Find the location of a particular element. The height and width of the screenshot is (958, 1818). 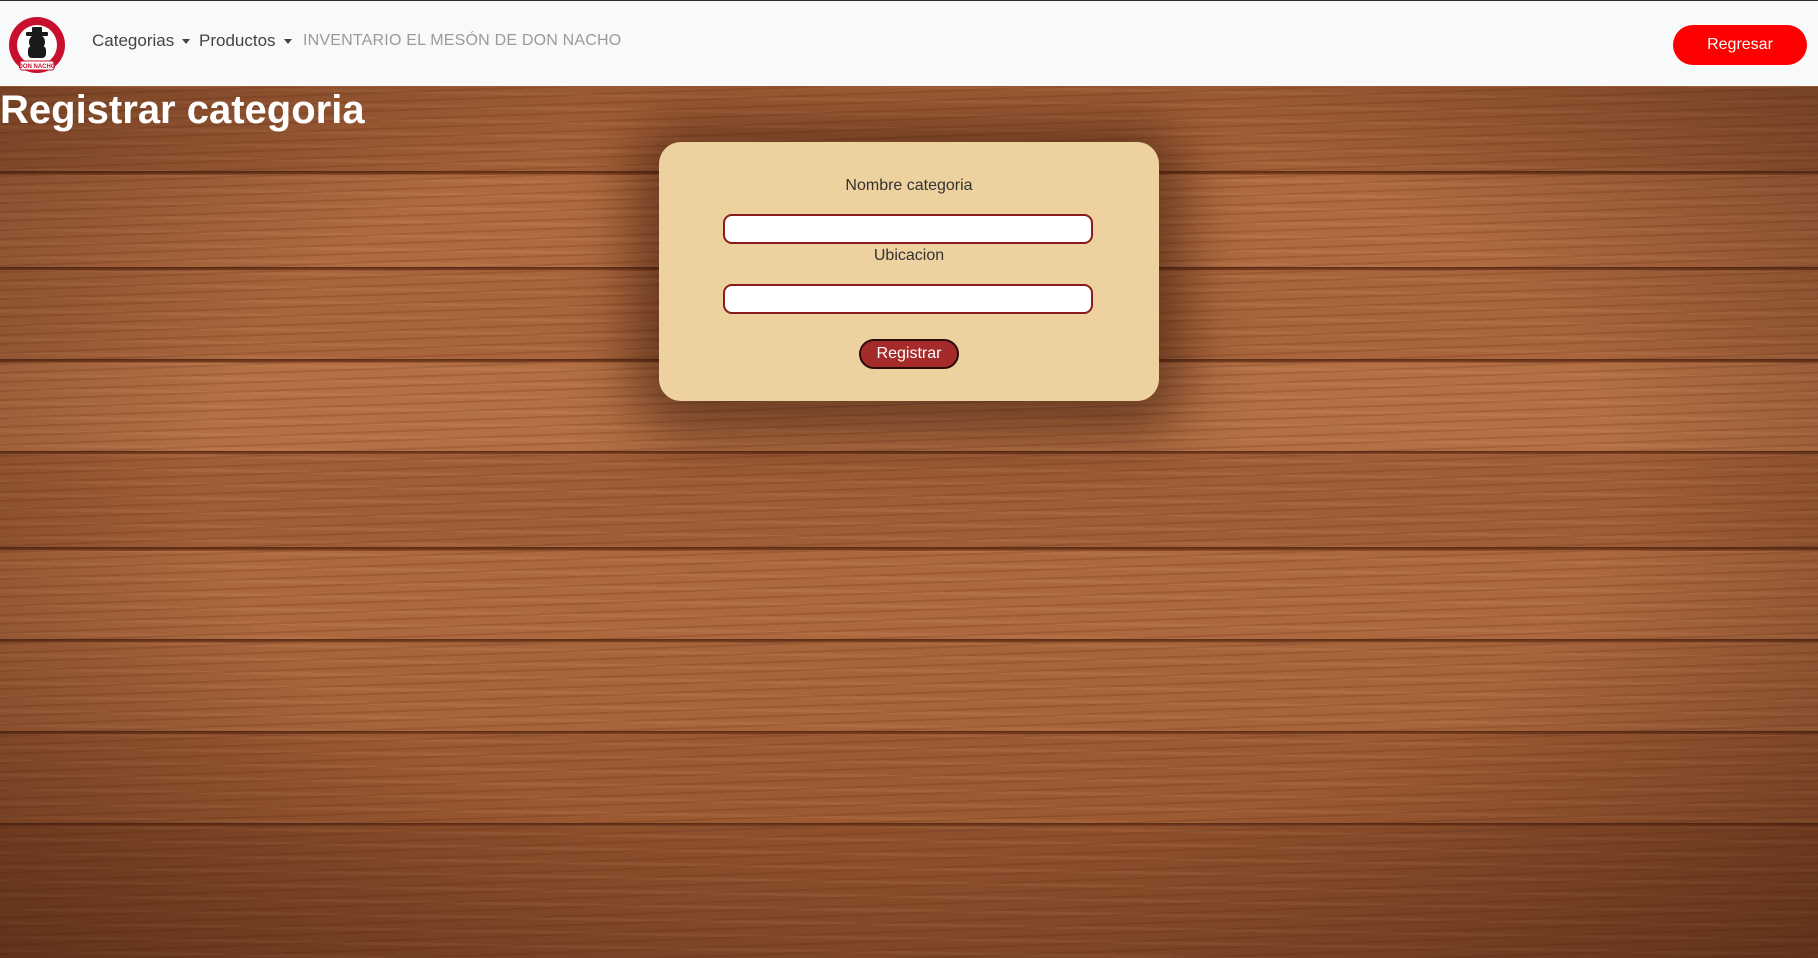

back-button: Regresar is located at coordinates (1740, 45).